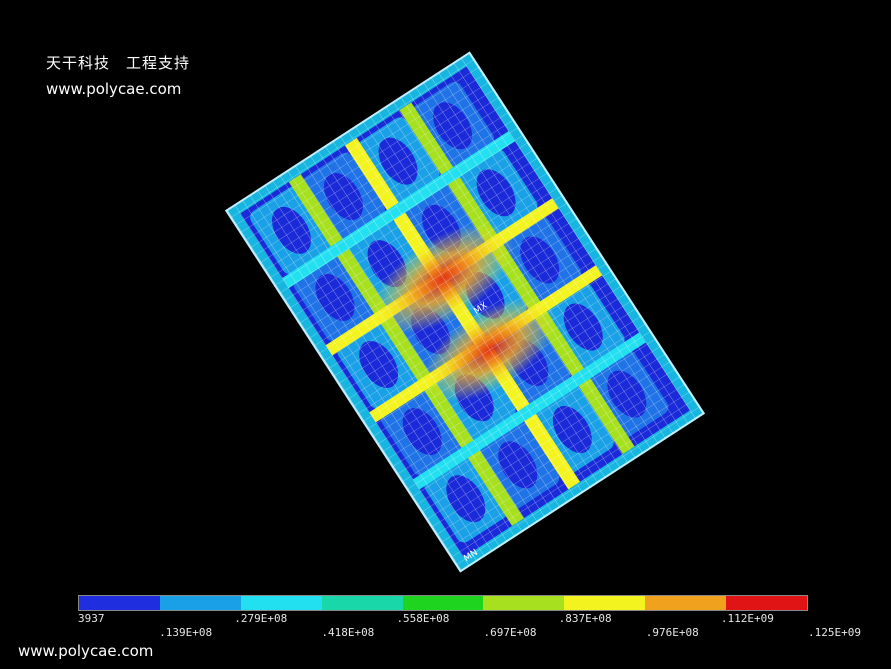  Describe the element at coordinates (834, 632) in the screenshot. I see `legend-tick-label: .125E+09` at that location.